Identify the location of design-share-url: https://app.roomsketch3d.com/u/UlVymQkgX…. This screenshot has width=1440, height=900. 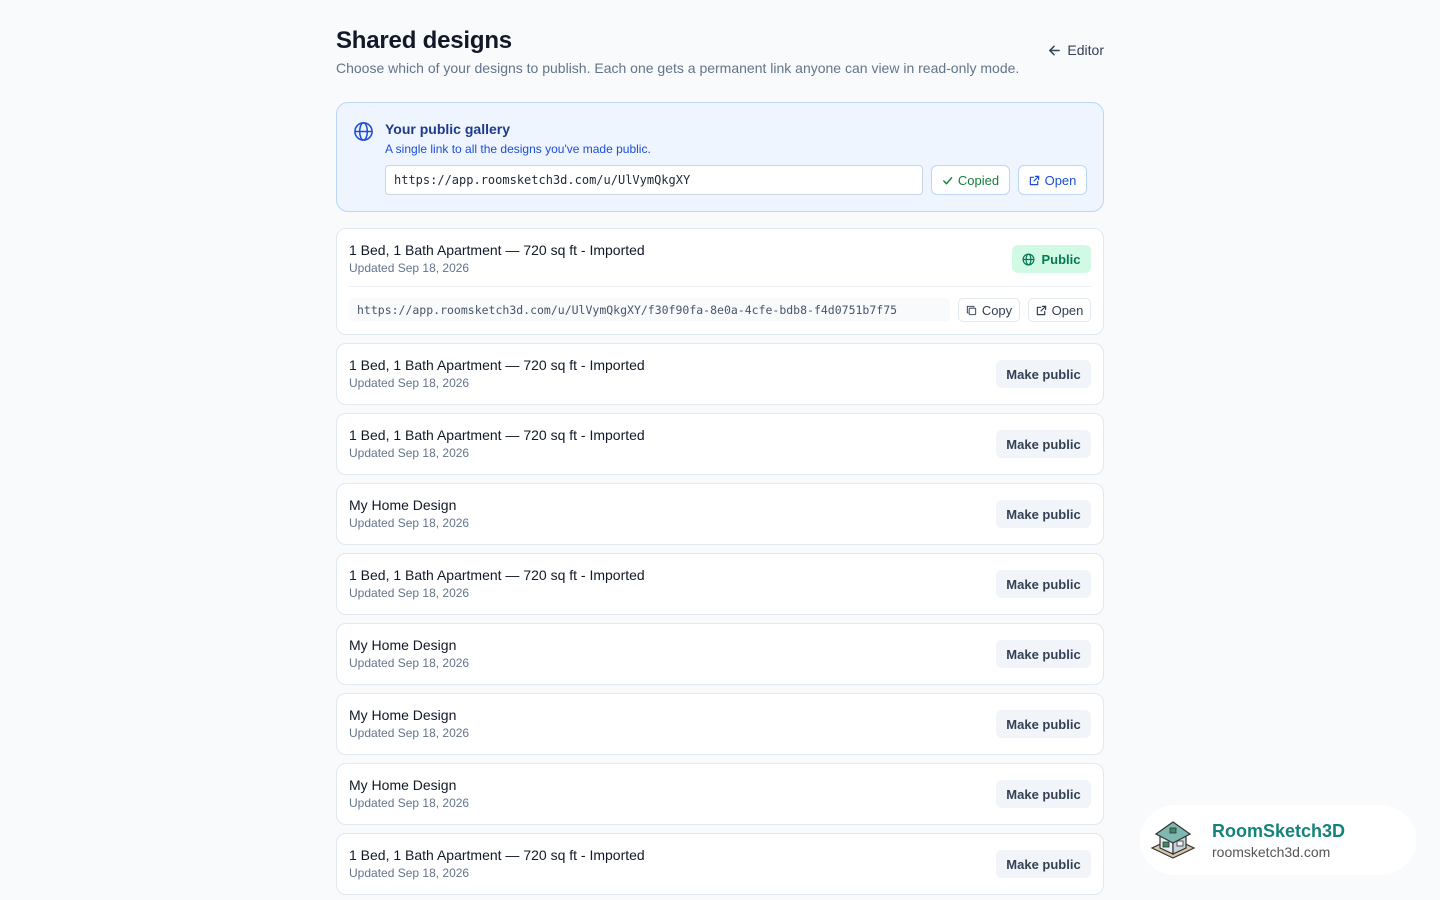
(649, 310).